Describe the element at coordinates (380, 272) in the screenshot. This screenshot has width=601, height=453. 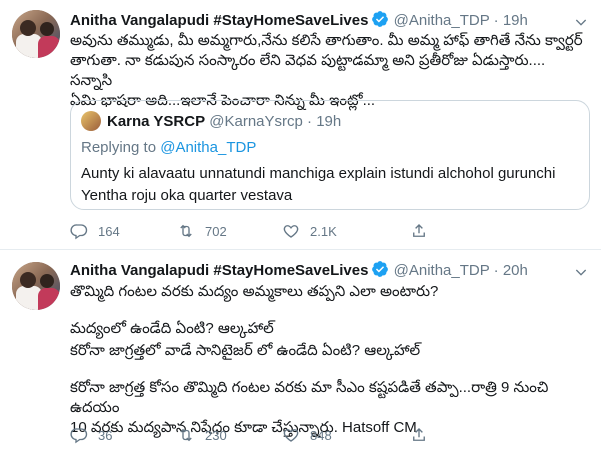
I see `verified-badge-icon` at that location.